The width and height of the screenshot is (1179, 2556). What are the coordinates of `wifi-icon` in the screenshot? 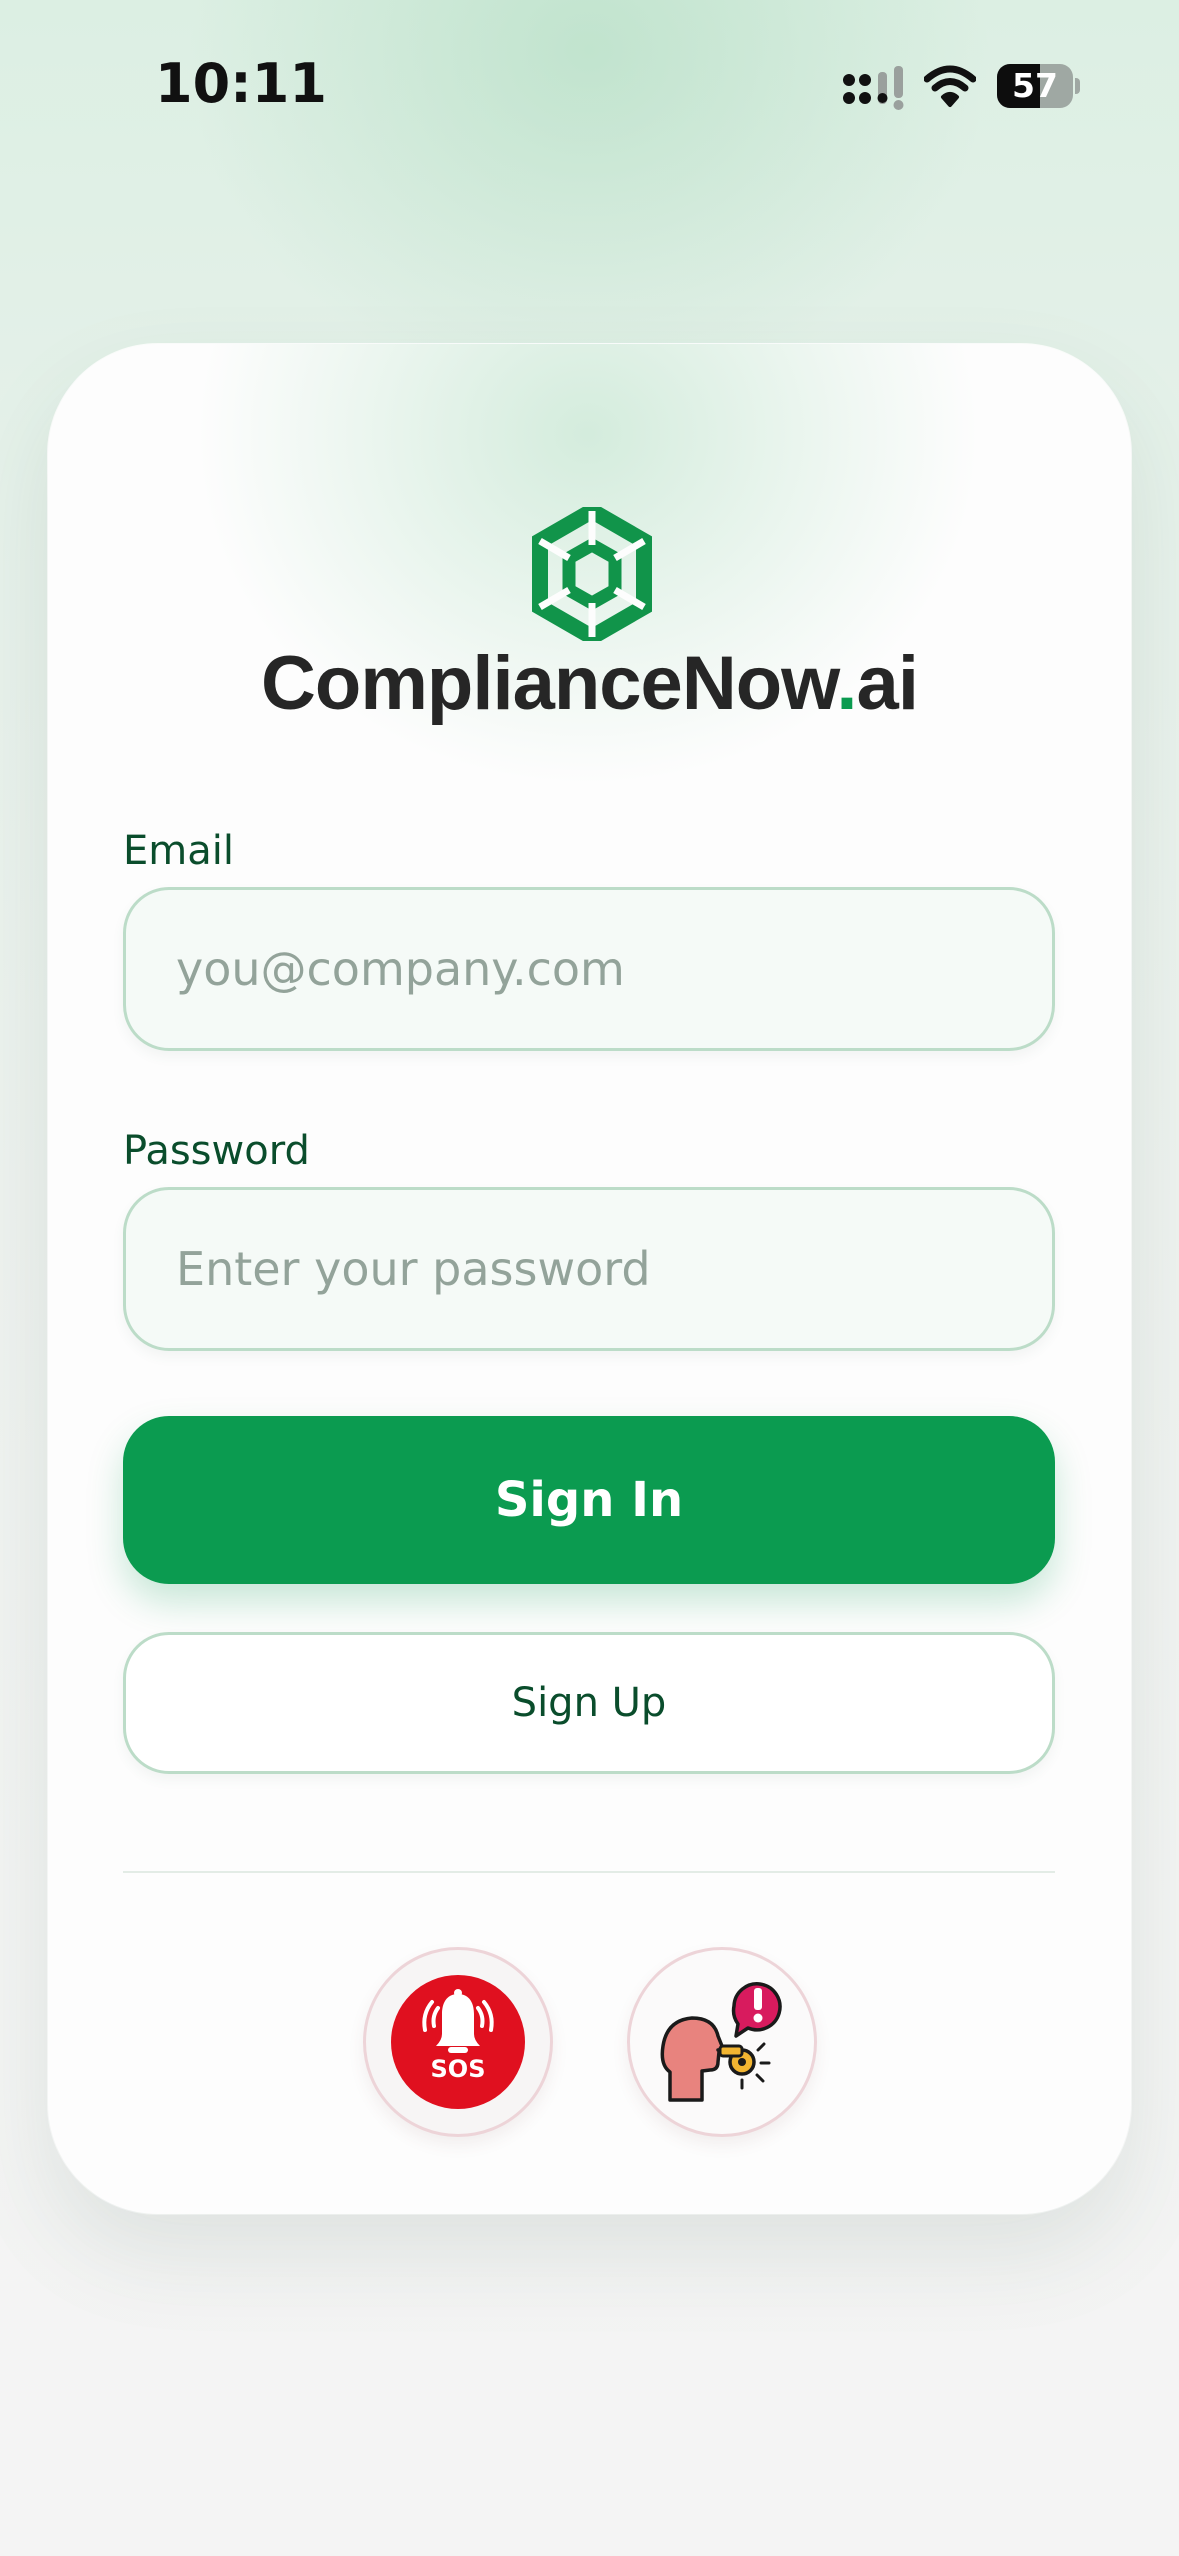 It's located at (950, 86).